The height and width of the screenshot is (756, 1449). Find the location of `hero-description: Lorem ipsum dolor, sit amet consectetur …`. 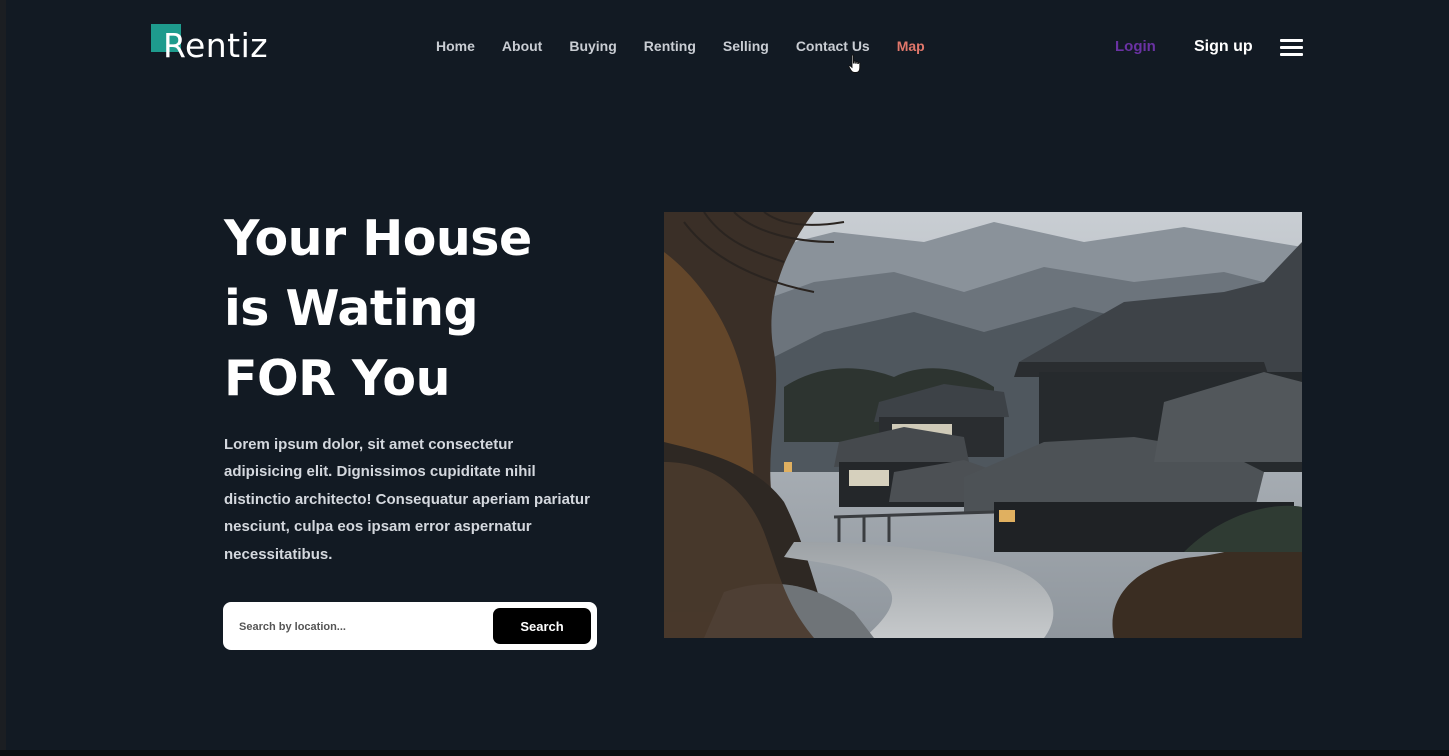

hero-description: Lorem ipsum dolor, sit amet consectetur … is located at coordinates (407, 499).